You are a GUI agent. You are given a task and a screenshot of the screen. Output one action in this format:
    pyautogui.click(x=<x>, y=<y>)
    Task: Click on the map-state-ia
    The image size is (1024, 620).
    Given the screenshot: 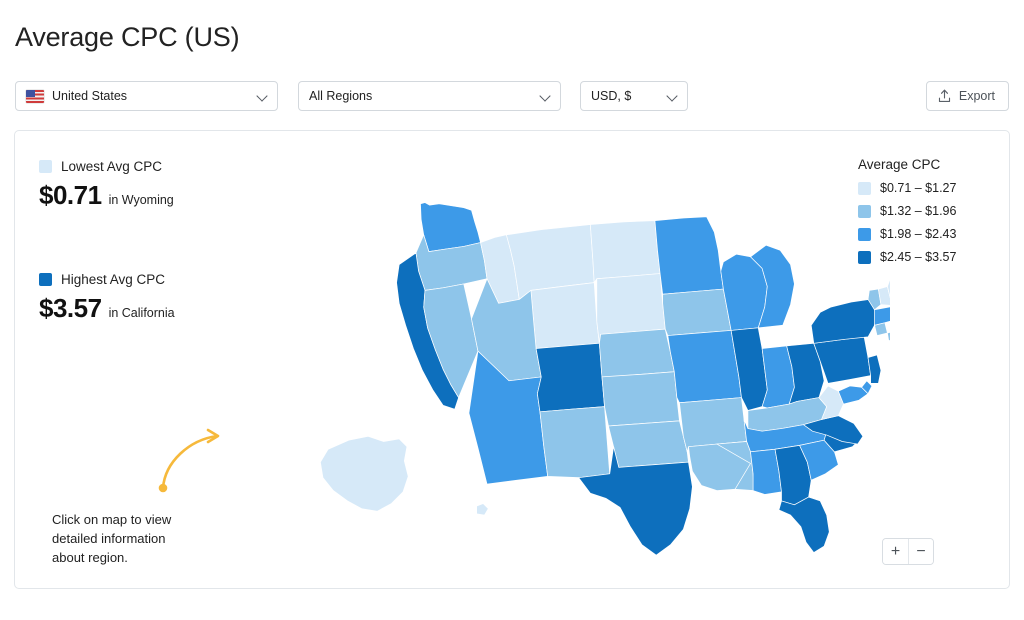 What is the action you would take?
    pyautogui.click(x=697, y=312)
    